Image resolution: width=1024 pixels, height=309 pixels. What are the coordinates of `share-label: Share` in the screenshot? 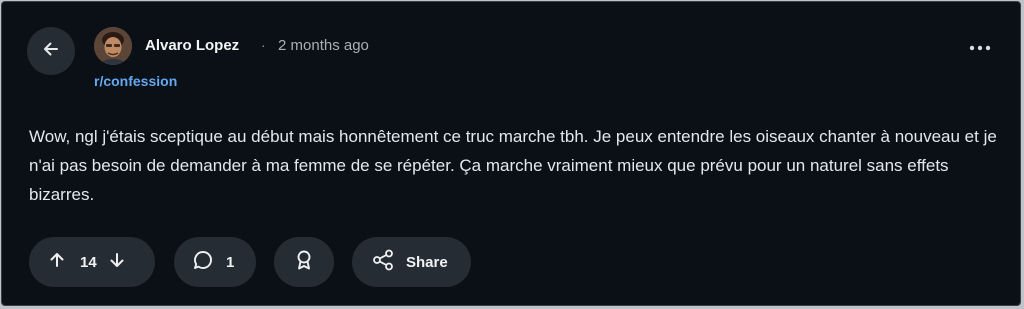 It's located at (427, 262).